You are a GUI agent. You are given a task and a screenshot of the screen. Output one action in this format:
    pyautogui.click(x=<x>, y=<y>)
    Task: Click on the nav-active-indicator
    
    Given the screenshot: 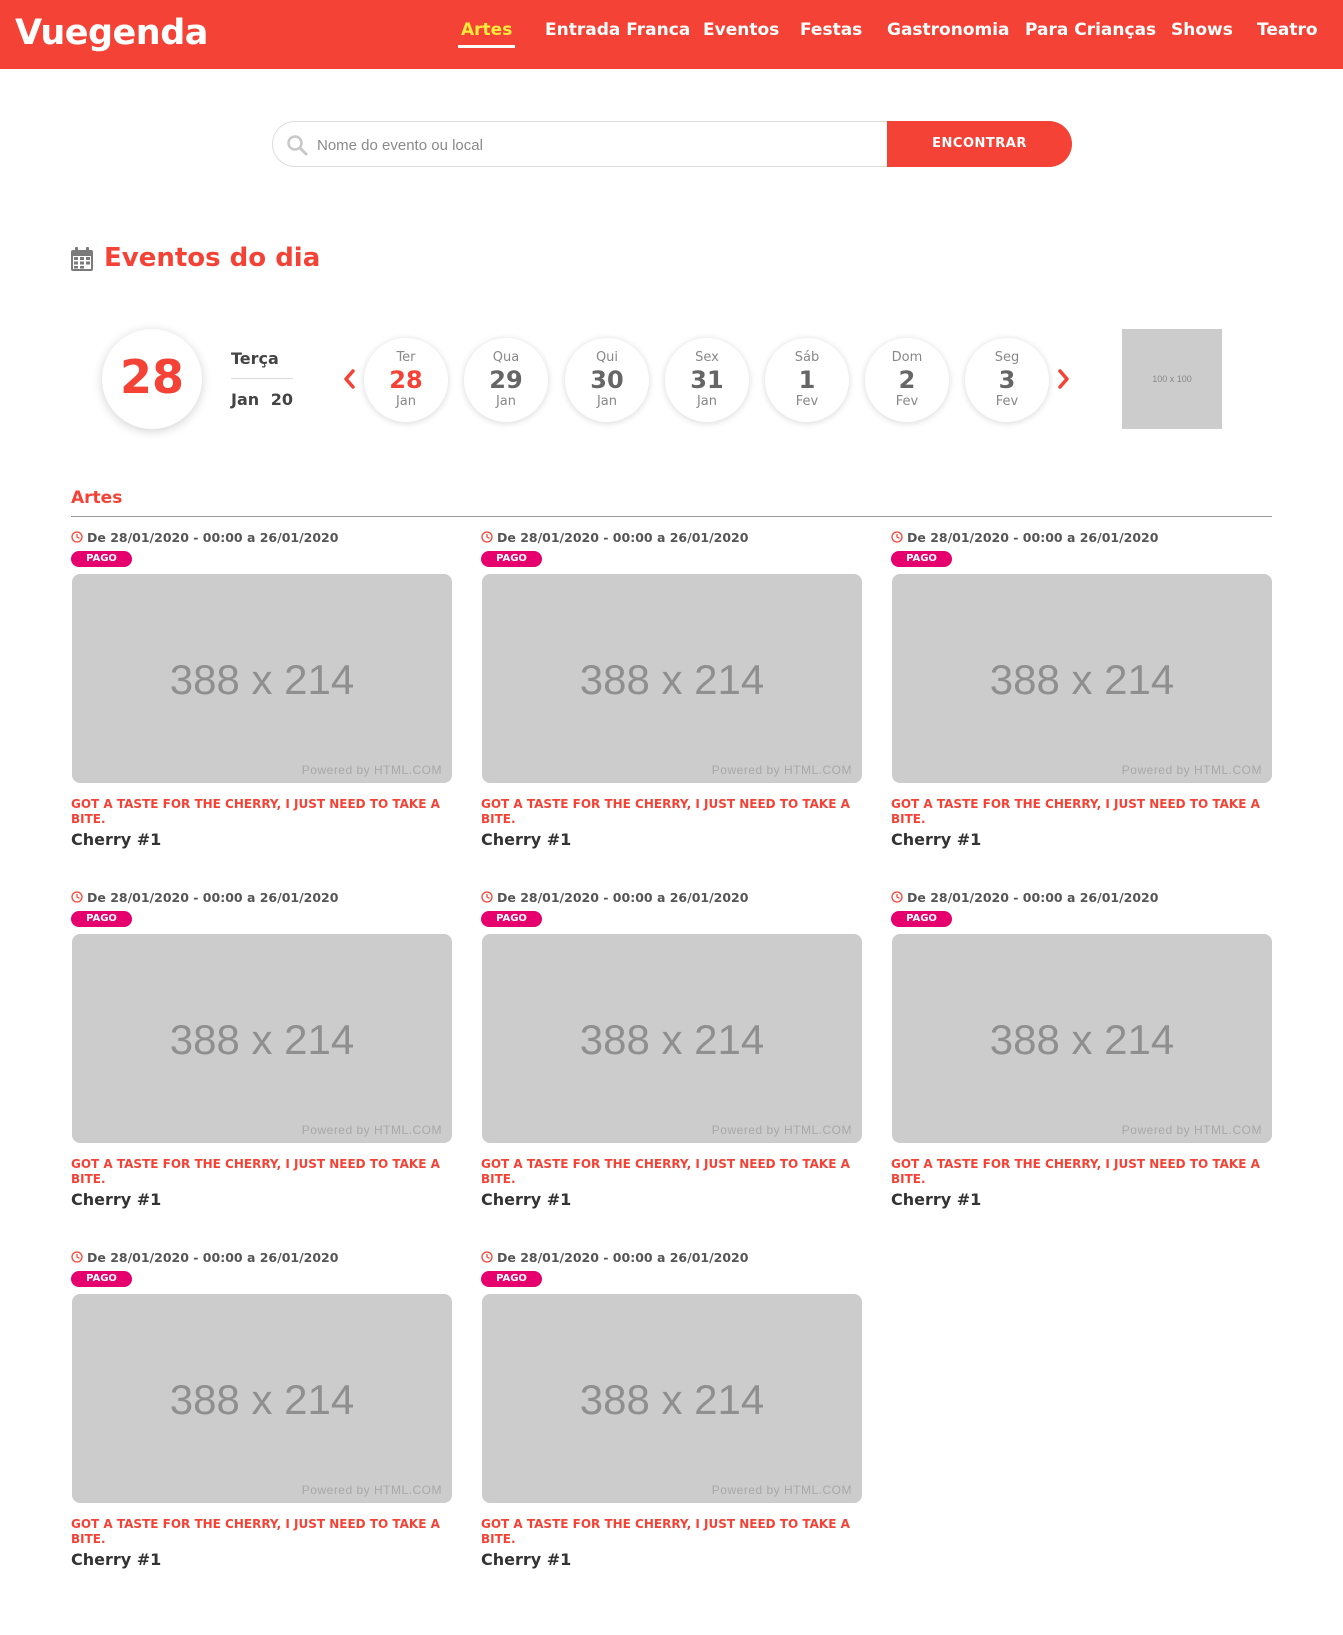 What is the action you would take?
    pyautogui.click(x=486, y=46)
    